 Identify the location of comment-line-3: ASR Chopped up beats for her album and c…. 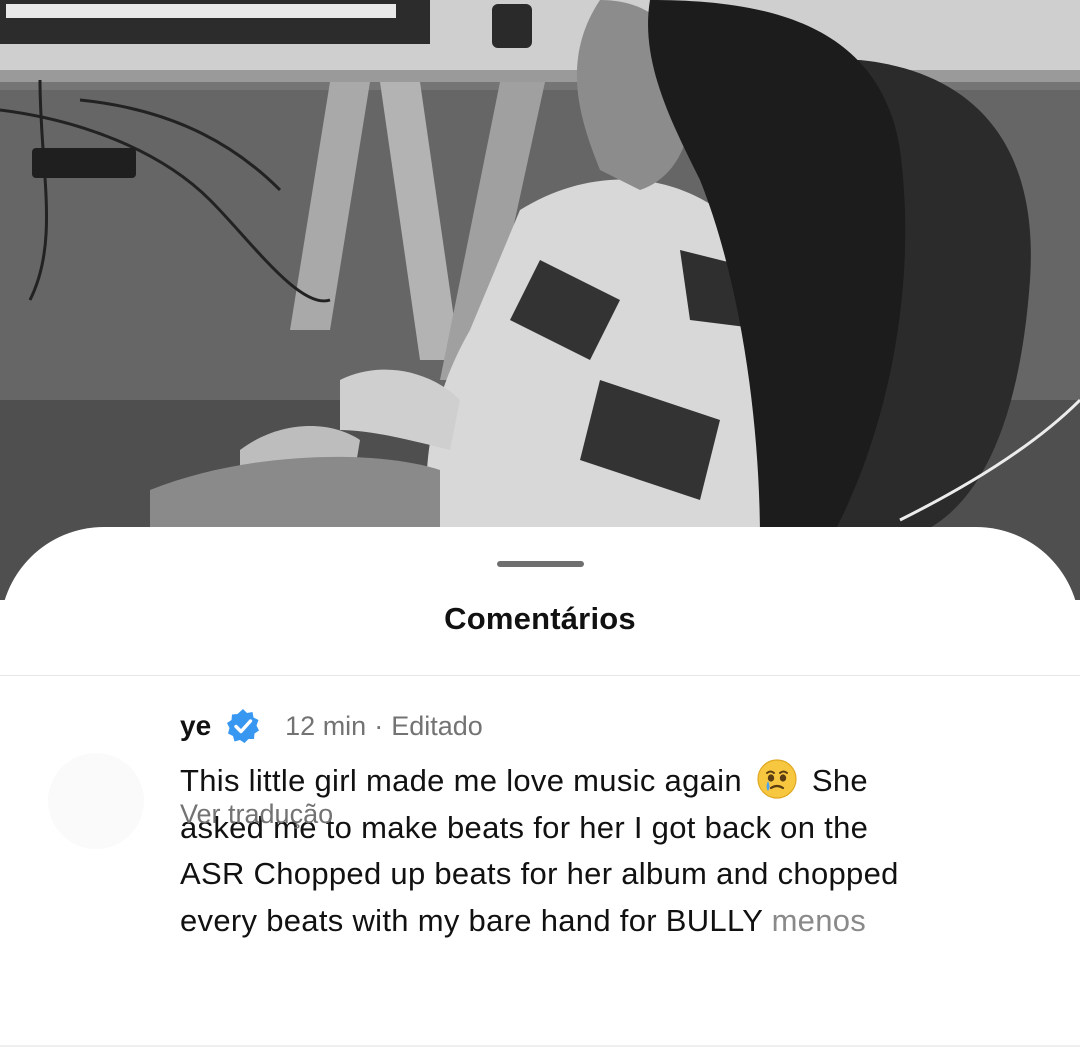
(539, 873).